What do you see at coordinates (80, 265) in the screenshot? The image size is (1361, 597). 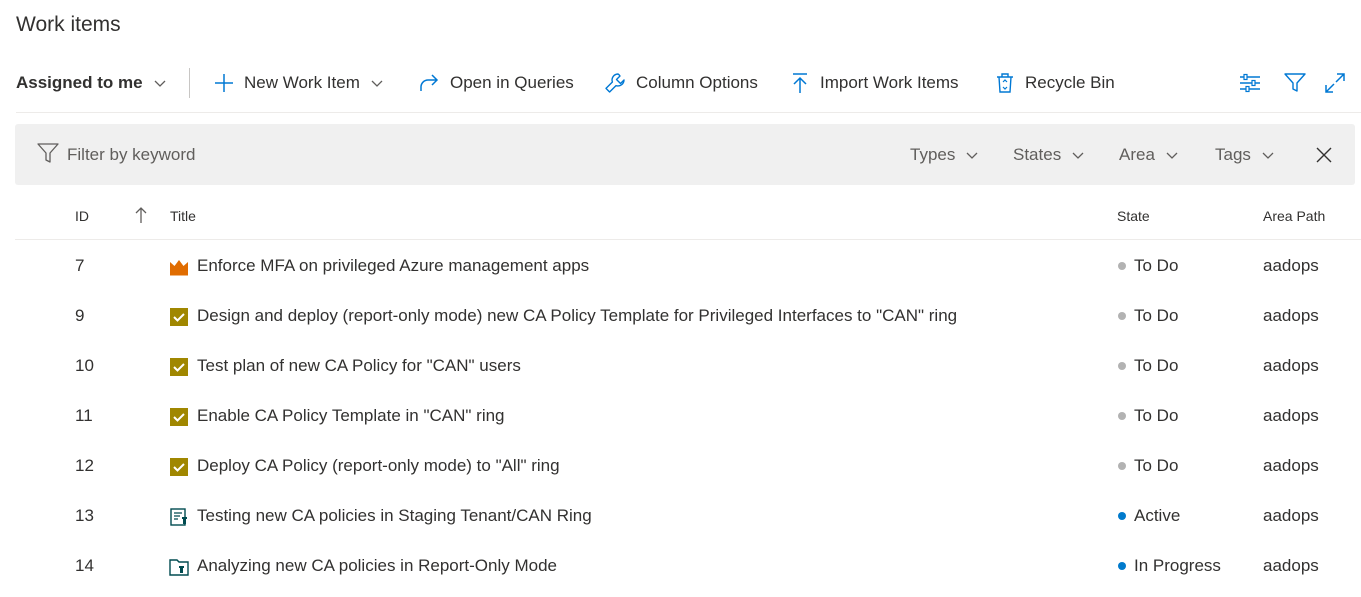 I see `work-item-id: 7` at bounding box center [80, 265].